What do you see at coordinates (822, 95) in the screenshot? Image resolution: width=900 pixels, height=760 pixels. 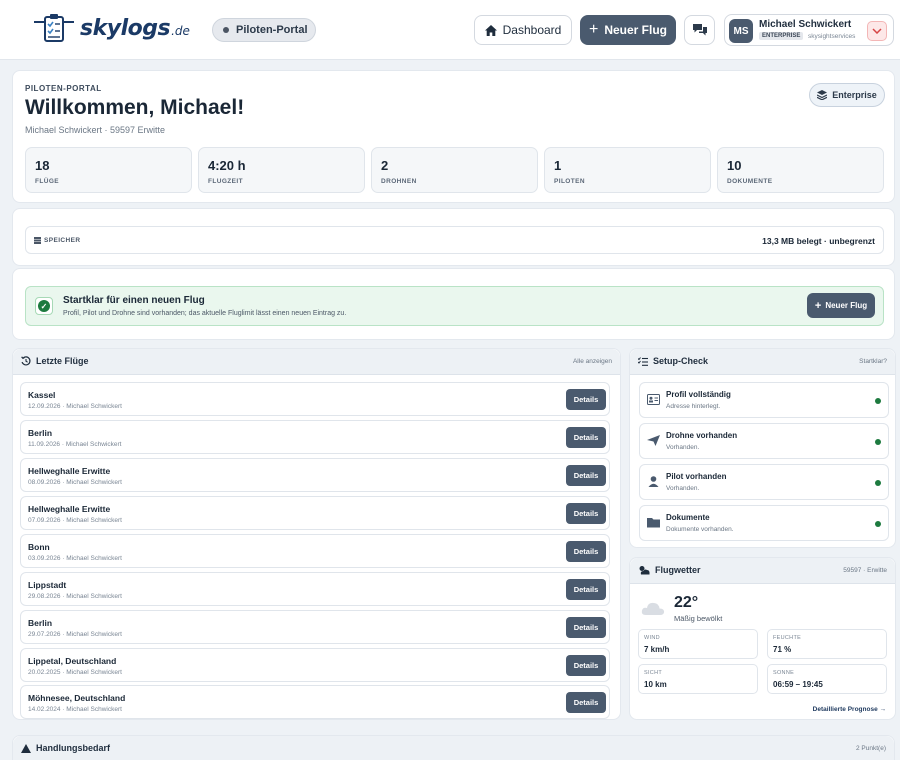 I see `layers-icon` at bounding box center [822, 95].